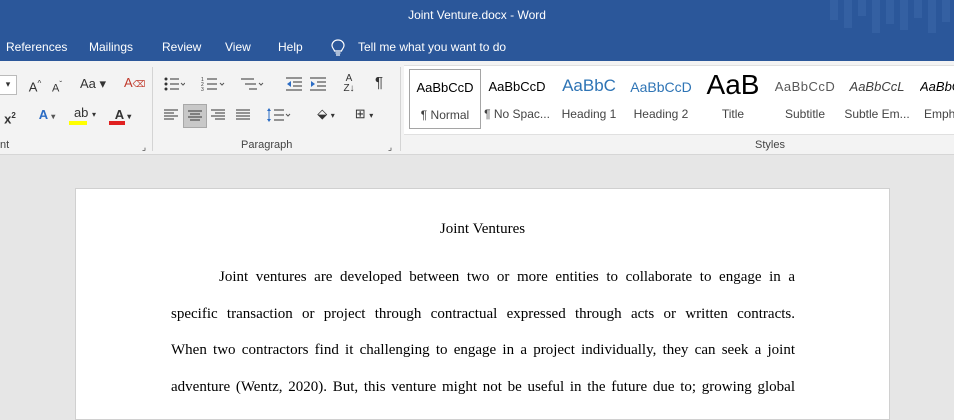 The image size is (954, 420). I want to click on superscript-icon: x2, so click(10, 117).